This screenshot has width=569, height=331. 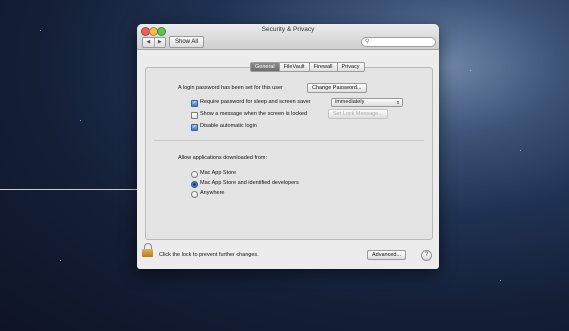 I want to click on section-divider, so click(x=289, y=140).